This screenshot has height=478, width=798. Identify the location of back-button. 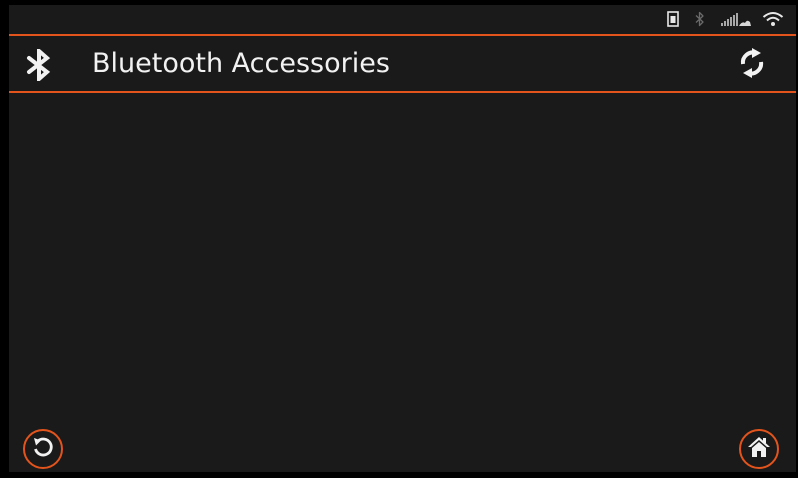
(43, 449).